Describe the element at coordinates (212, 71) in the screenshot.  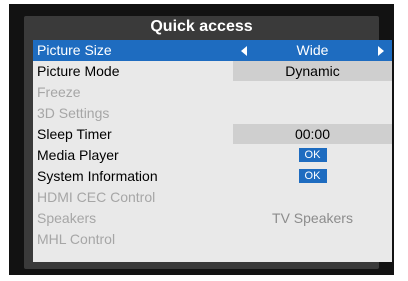
I see `menu-item-picture-mode: Picture Mode Dynamic` at that location.